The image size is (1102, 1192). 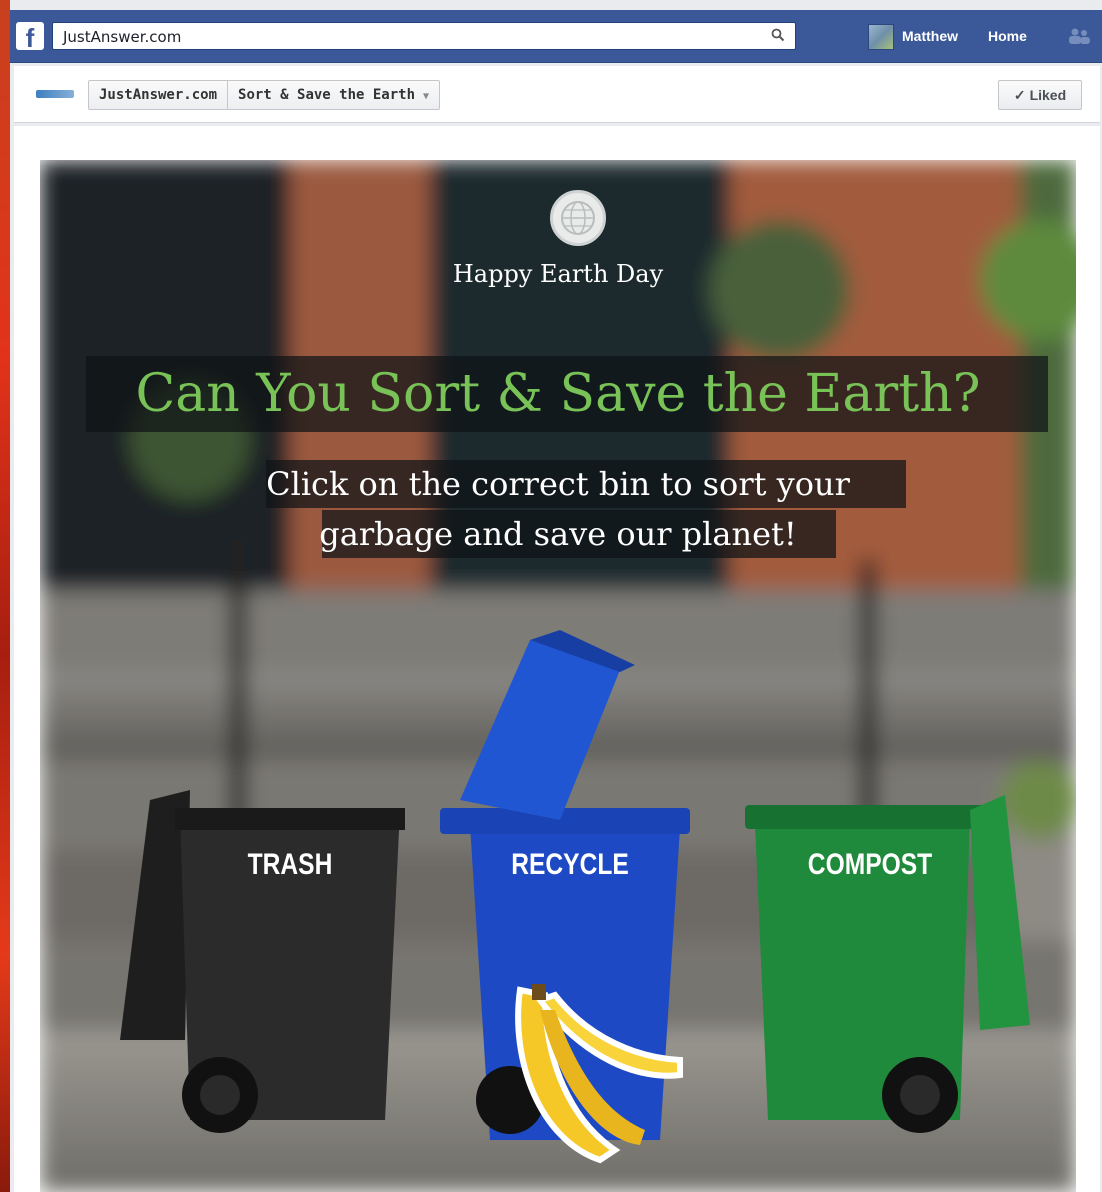 What do you see at coordinates (870, 864) in the screenshot?
I see `compost-bin-label: COMPOST` at bounding box center [870, 864].